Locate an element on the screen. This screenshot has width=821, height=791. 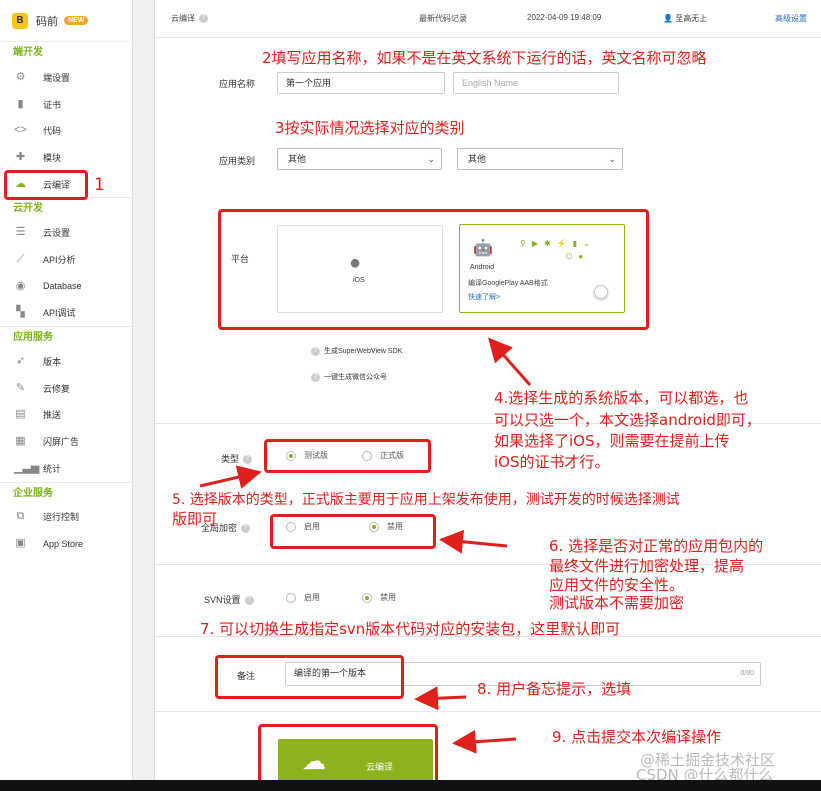
annotation-step-5-line1: 5. 选择版本的类型，正式版主要用于应用上架发布使用，测试开发的时候选择测试 is located at coordinates (426, 500).